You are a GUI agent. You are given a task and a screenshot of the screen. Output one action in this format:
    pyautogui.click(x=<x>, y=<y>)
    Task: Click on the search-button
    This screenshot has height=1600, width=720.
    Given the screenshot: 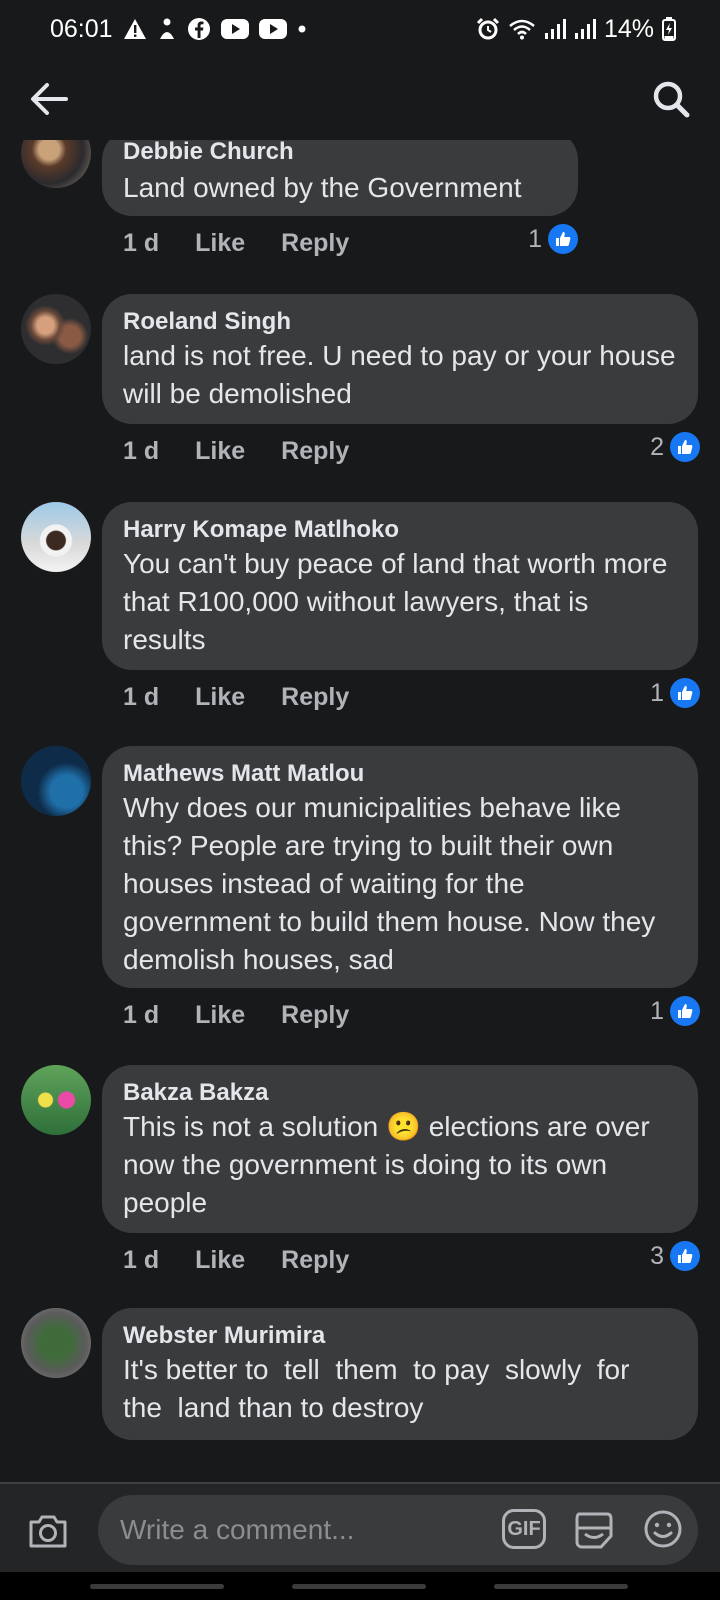 What is the action you would take?
    pyautogui.click(x=671, y=99)
    